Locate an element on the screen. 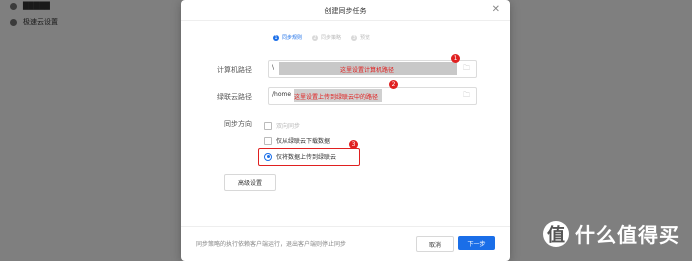 The width and height of the screenshot is (692, 261). computer-path-label: 计算机路径 is located at coordinates (234, 70).